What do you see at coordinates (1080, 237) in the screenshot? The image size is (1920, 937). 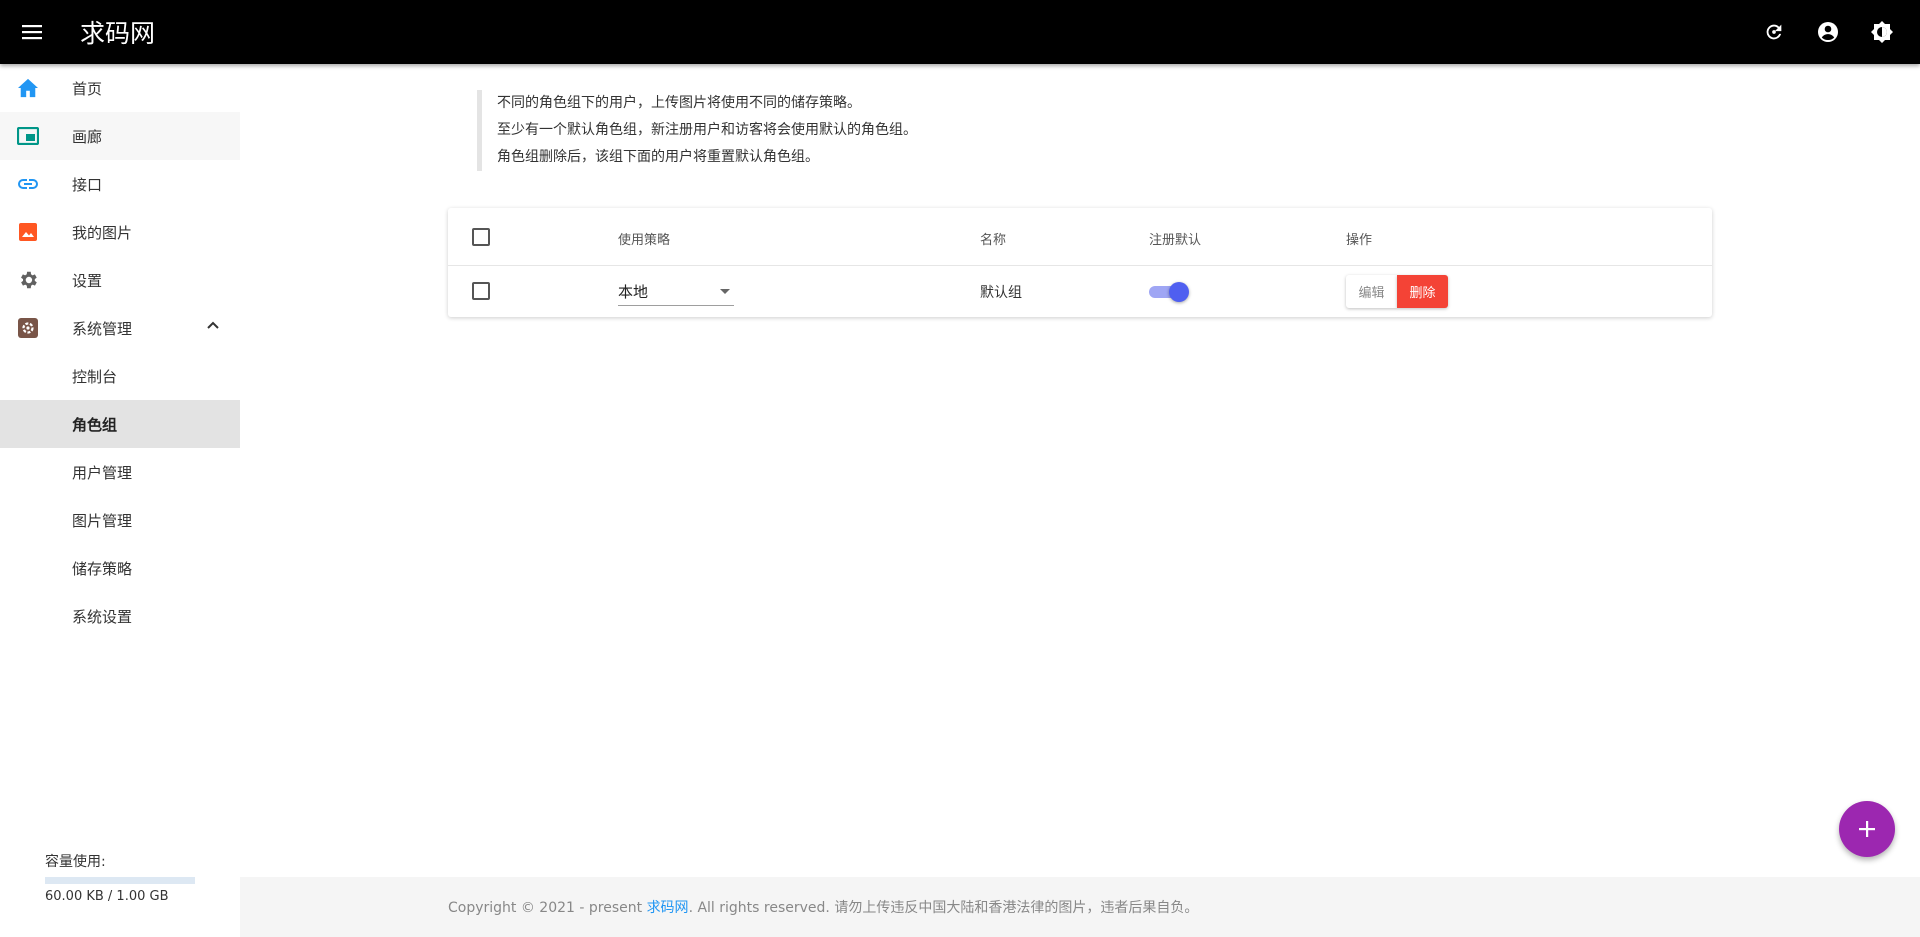 I see `table-header: 使用策略 名称 注册默认 操作` at bounding box center [1080, 237].